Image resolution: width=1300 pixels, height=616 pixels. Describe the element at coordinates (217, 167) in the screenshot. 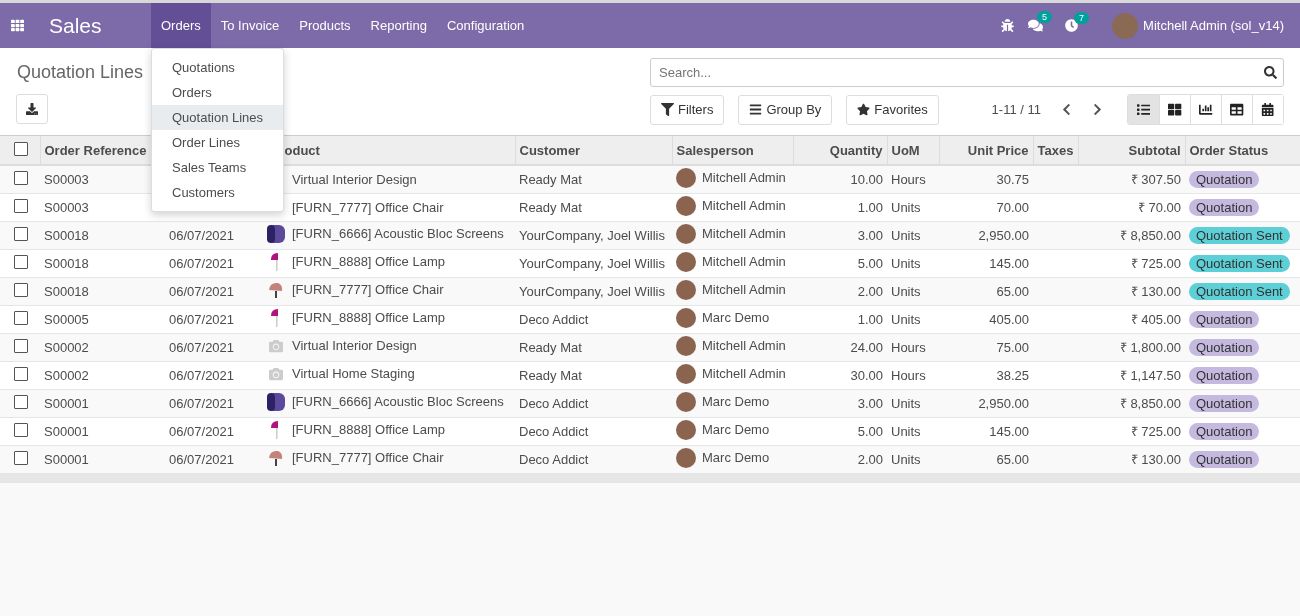

I see `dropdown-item: Sales Teams` at that location.